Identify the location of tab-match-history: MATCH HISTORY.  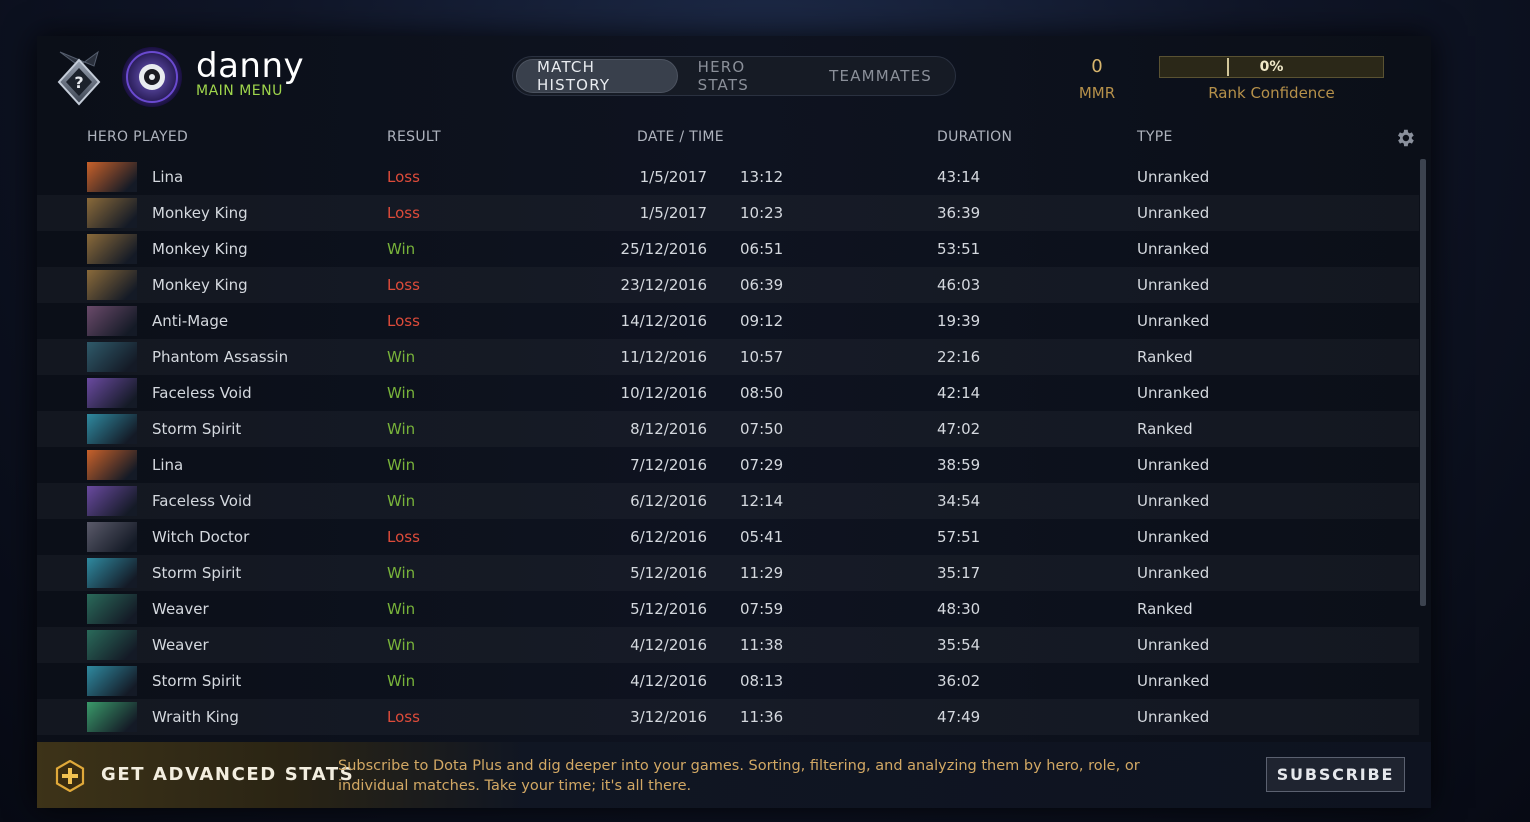
(597, 76).